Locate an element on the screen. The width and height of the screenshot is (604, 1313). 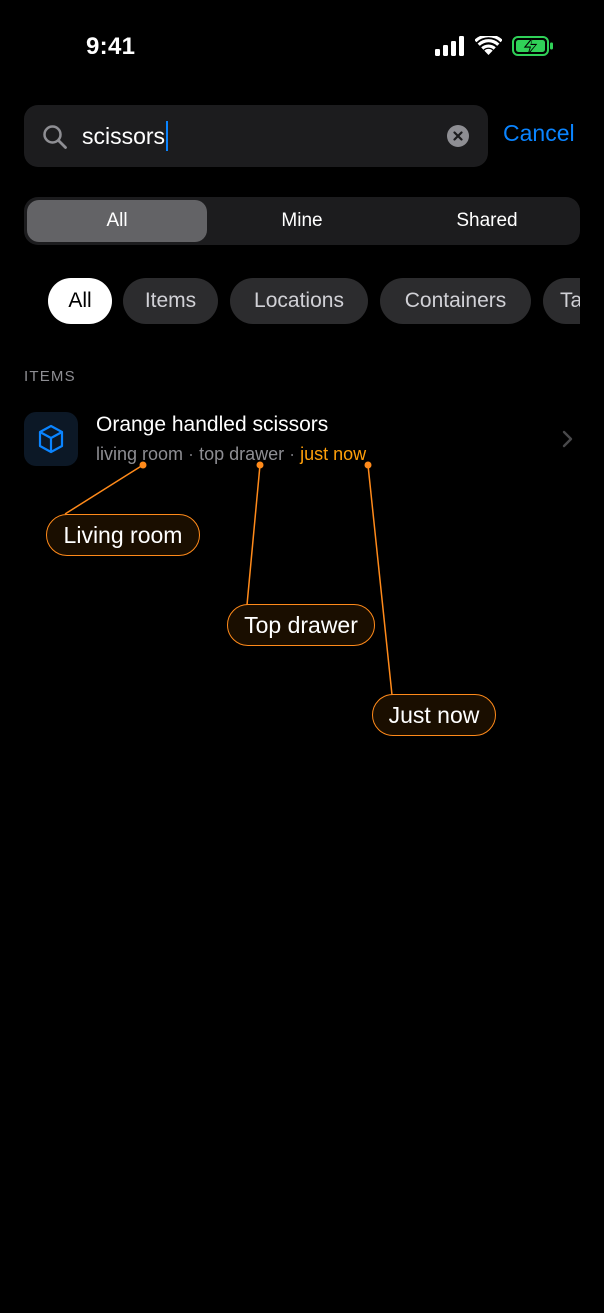
chevron-right-icon is located at coordinates (567, 439).